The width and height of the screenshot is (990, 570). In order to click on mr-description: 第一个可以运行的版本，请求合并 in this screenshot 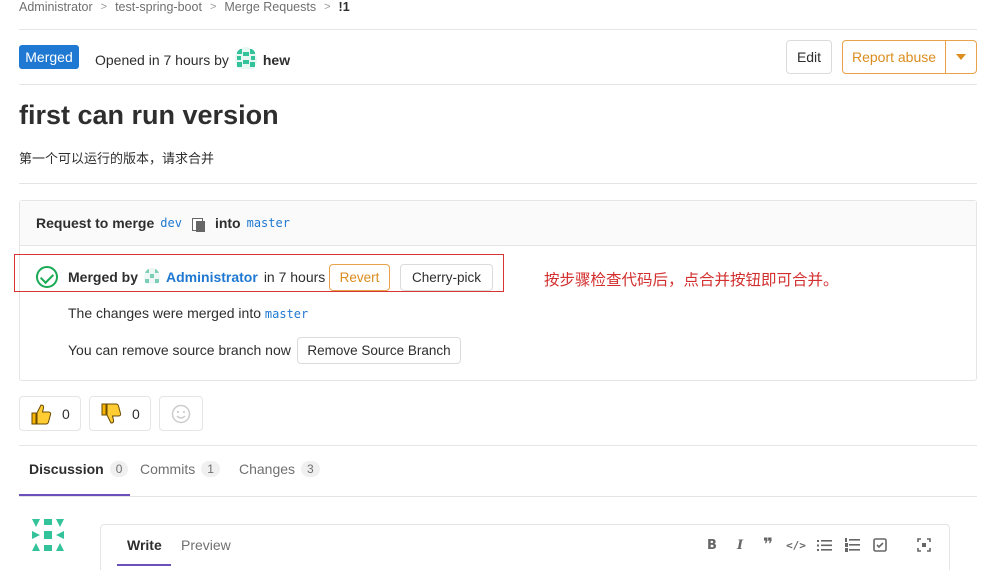, I will do `click(117, 158)`.